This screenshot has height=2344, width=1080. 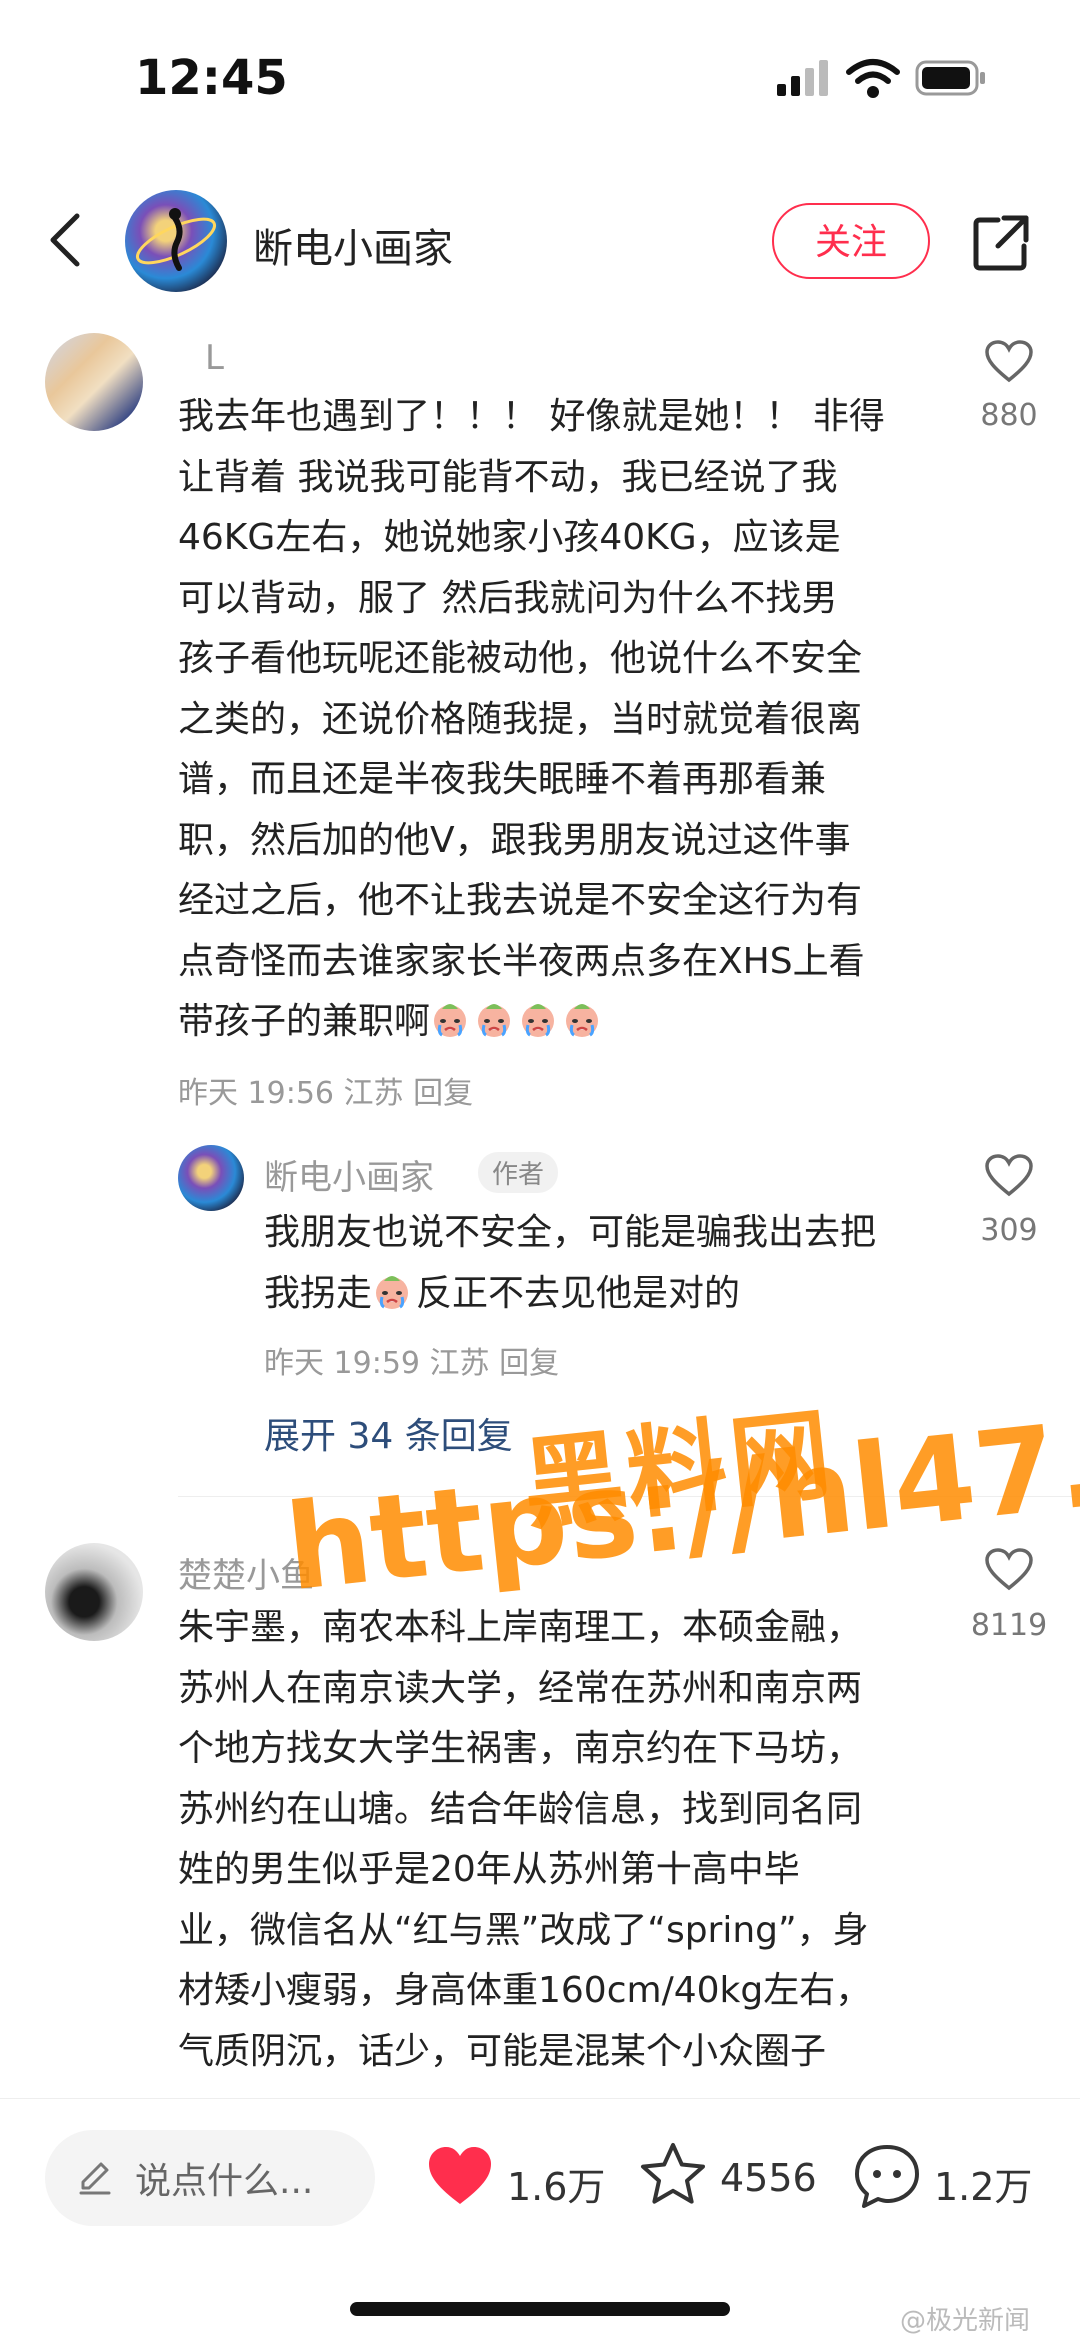 What do you see at coordinates (1001, 243) in the screenshot?
I see `share-icon` at bounding box center [1001, 243].